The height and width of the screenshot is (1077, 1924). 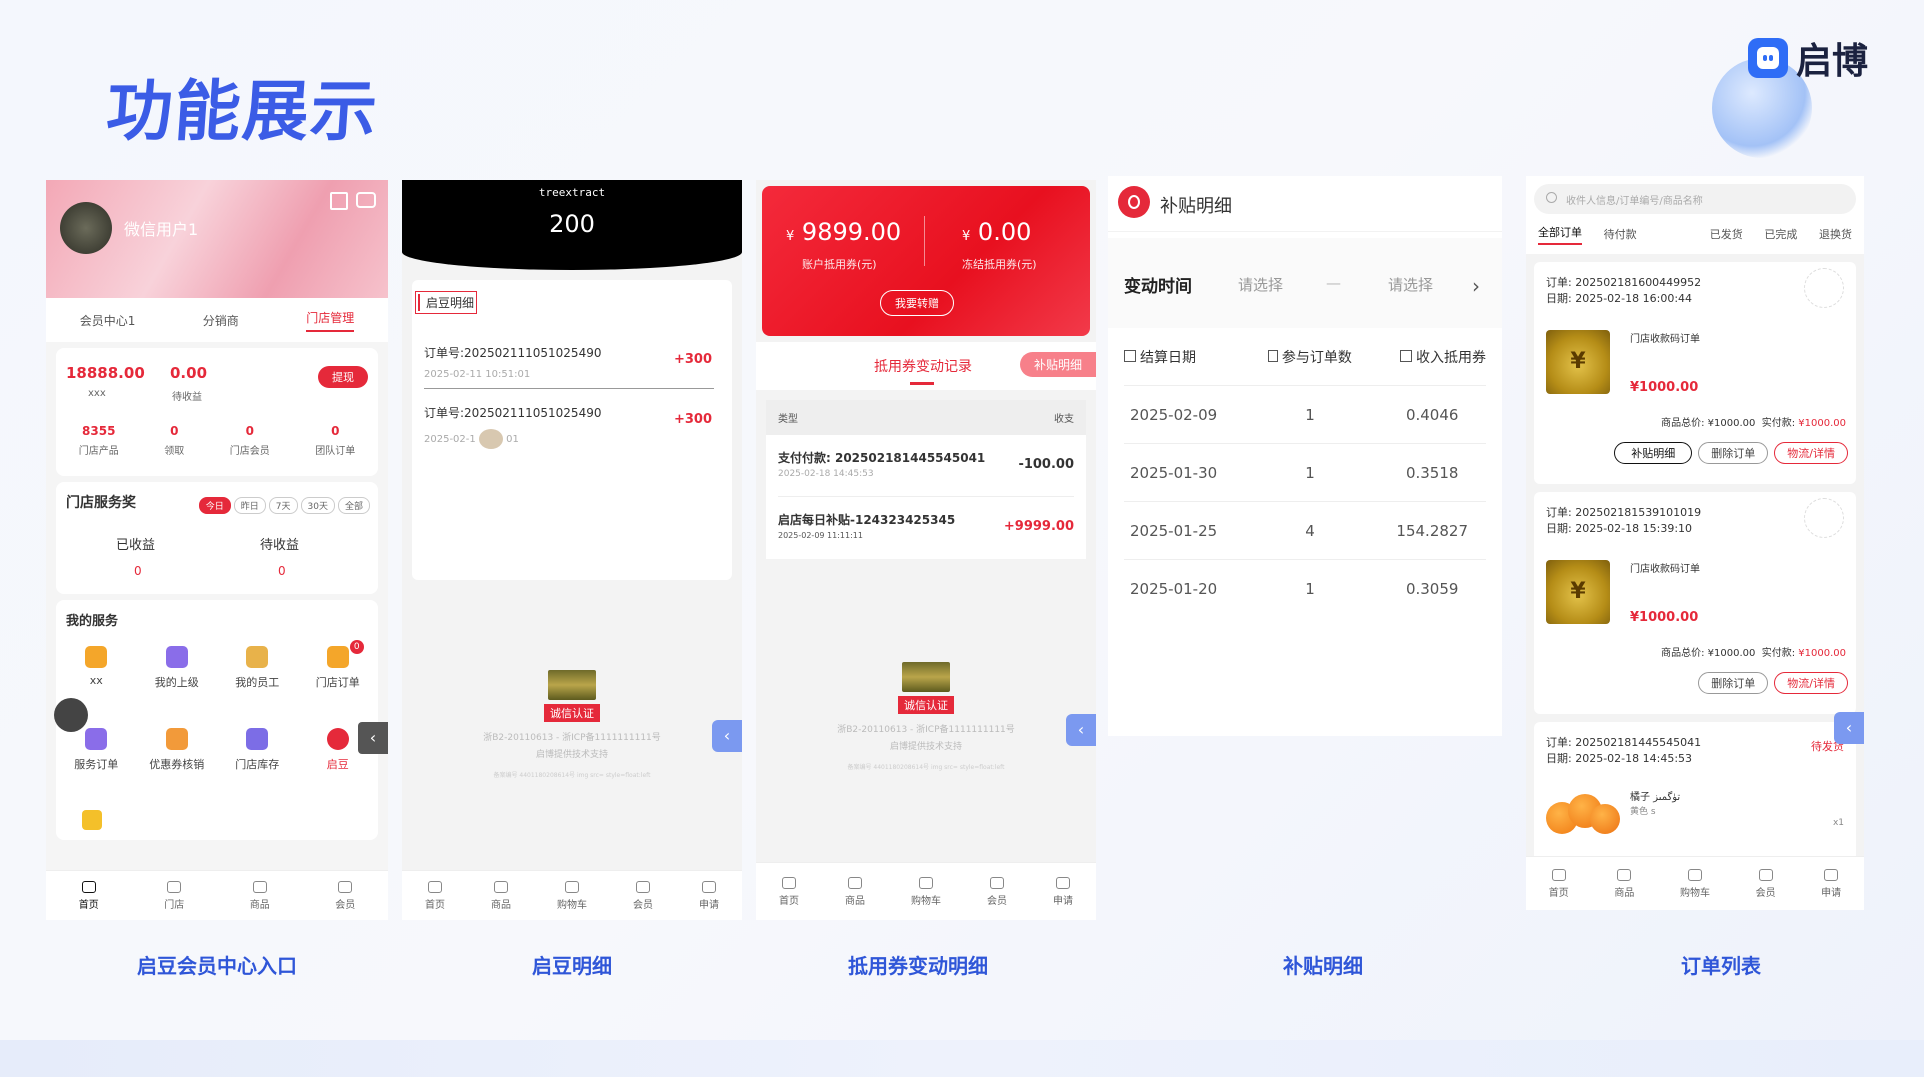 I want to click on col-settle-date: 结算日期, so click(x=1182, y=357).